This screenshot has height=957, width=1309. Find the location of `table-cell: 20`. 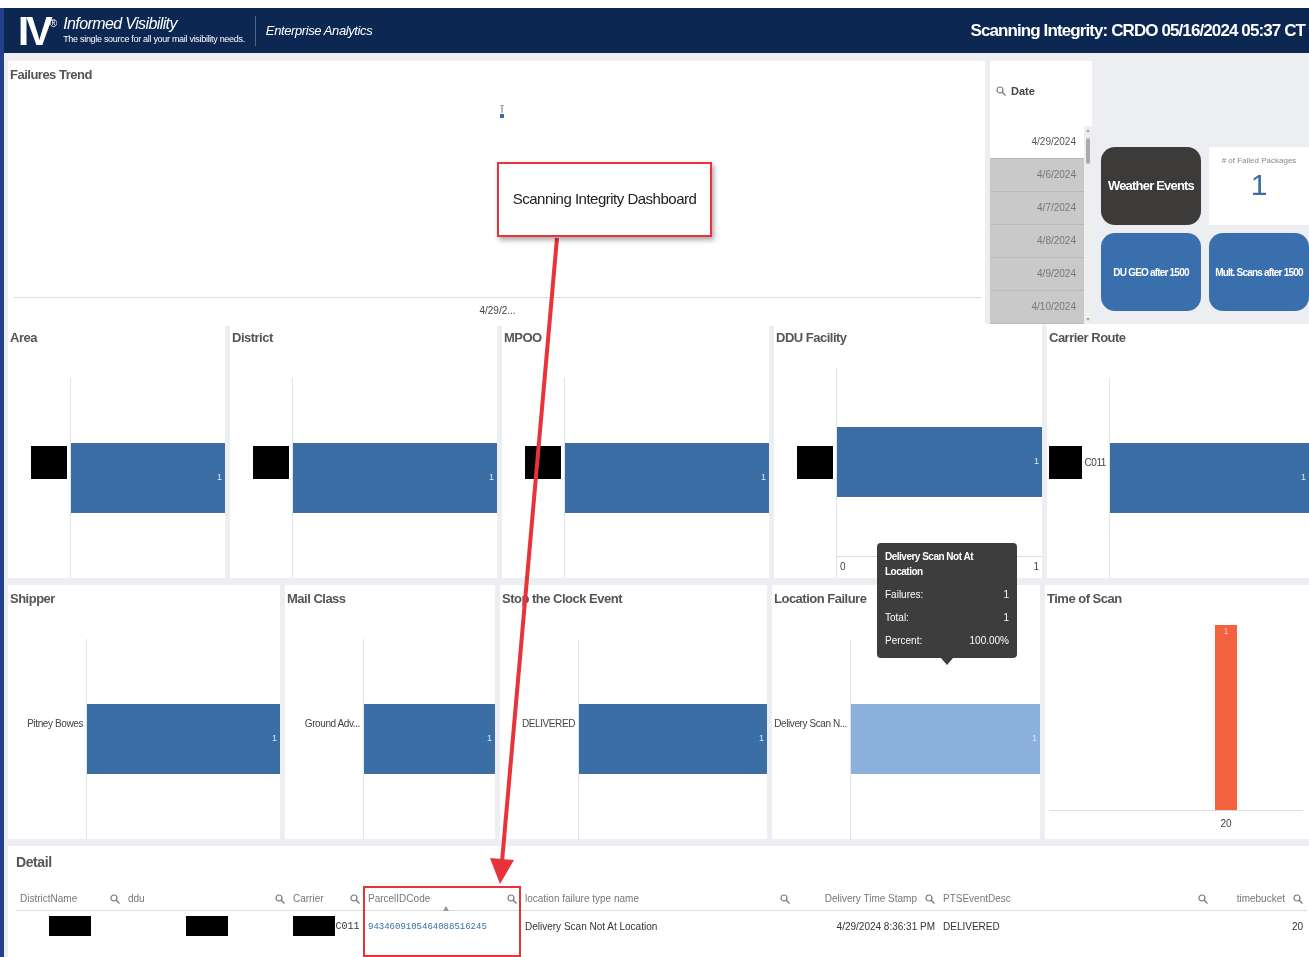

table-cell: 20 is located at coordinates (1297, 926).